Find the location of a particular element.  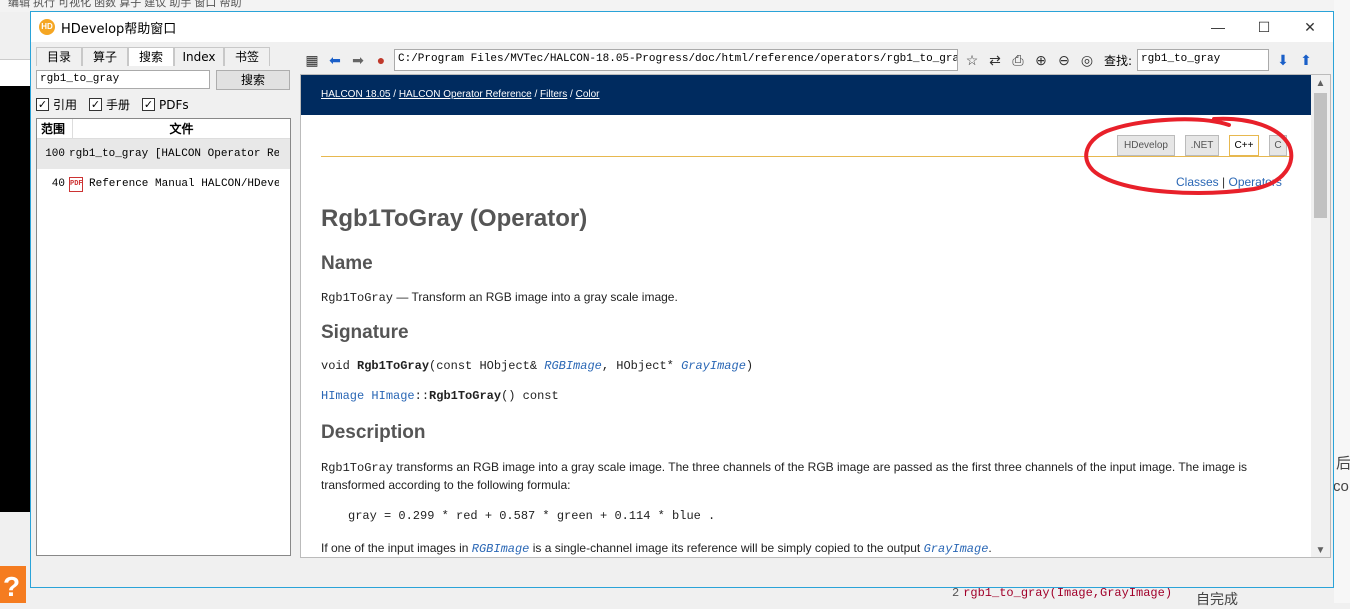

search-options: ✓ 引用 ✓ 手册 ✓ PDFs is located at coordinates (112, 104).